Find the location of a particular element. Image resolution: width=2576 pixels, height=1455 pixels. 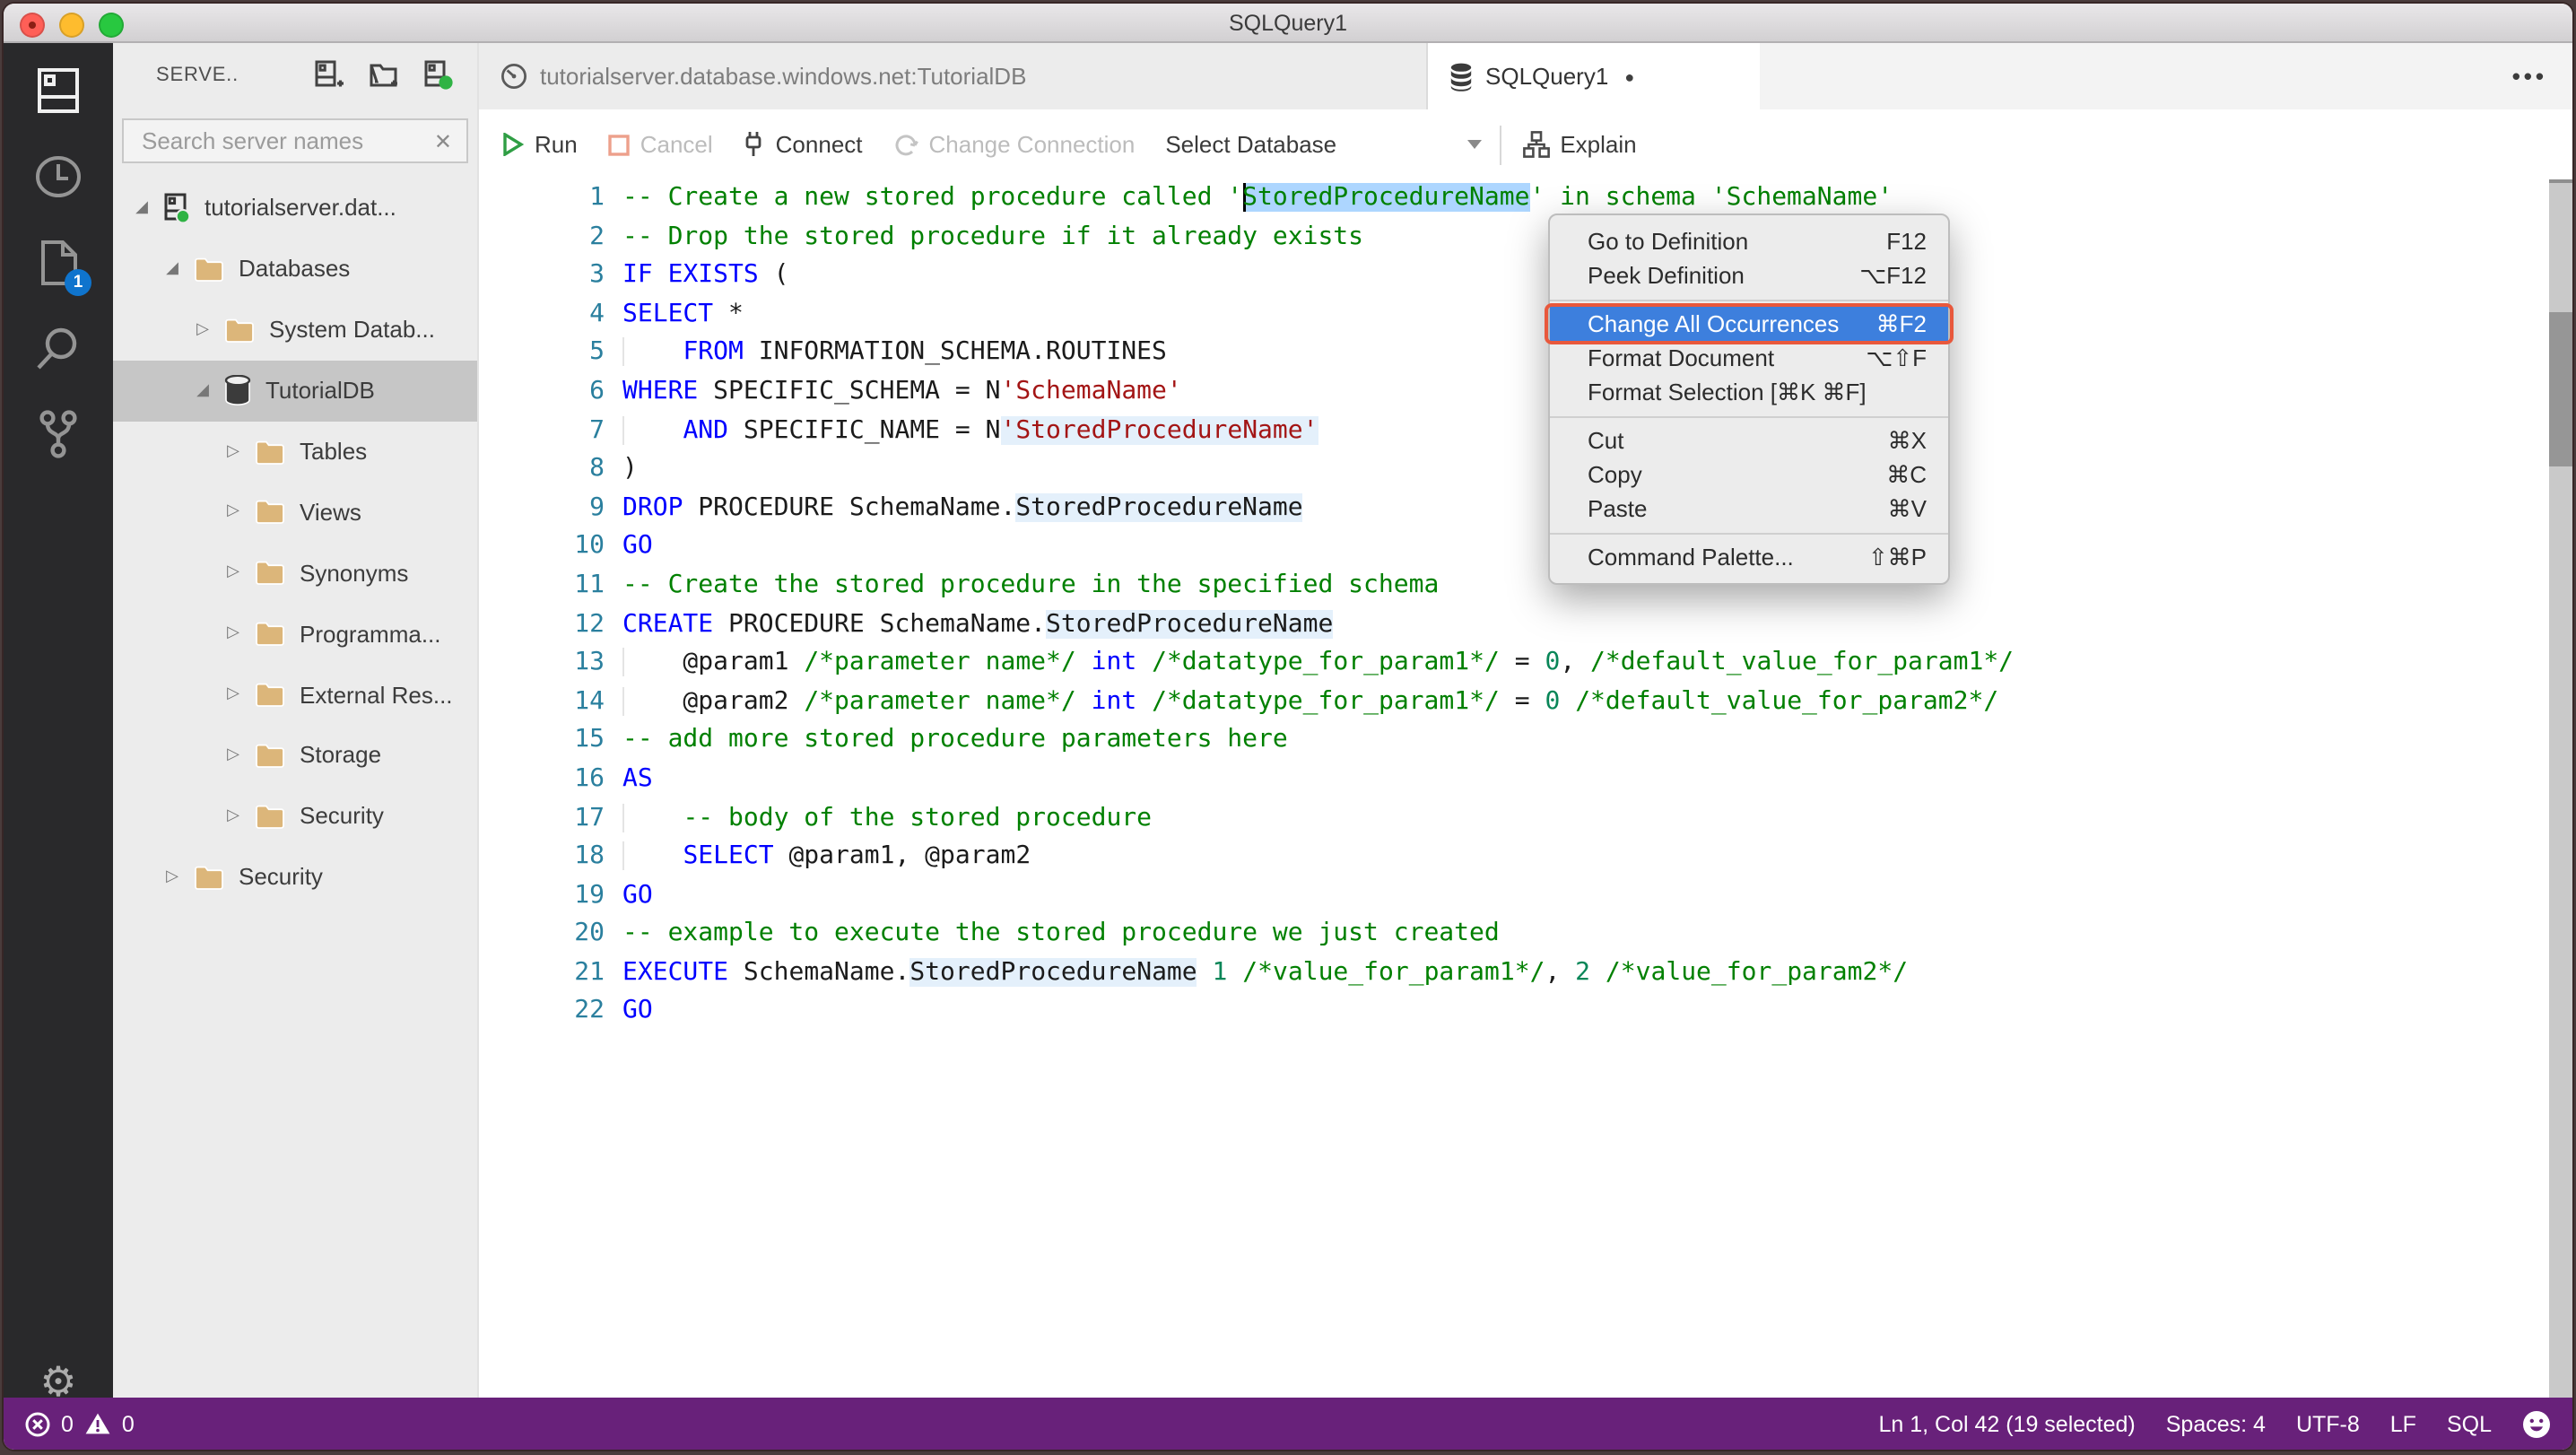

line-number: 11 is located at coordinates (589, 584).